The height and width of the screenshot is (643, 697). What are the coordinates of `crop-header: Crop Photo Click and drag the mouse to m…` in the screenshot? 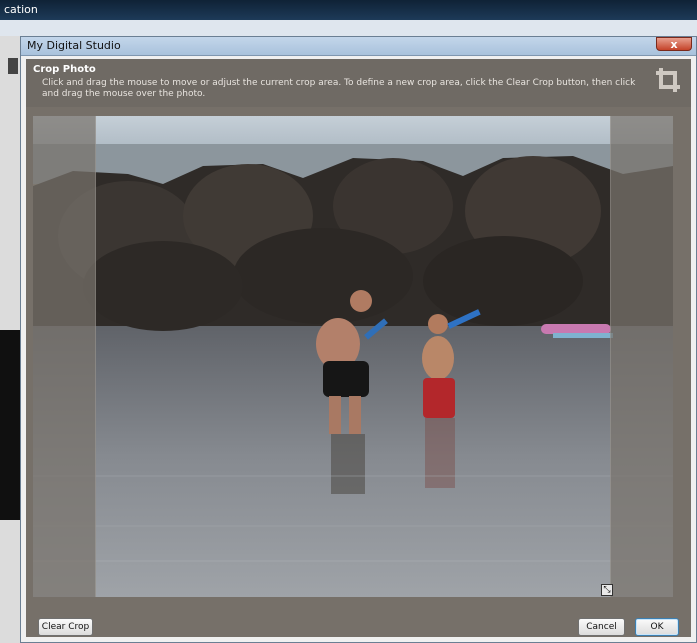 It's located at (358, 83).